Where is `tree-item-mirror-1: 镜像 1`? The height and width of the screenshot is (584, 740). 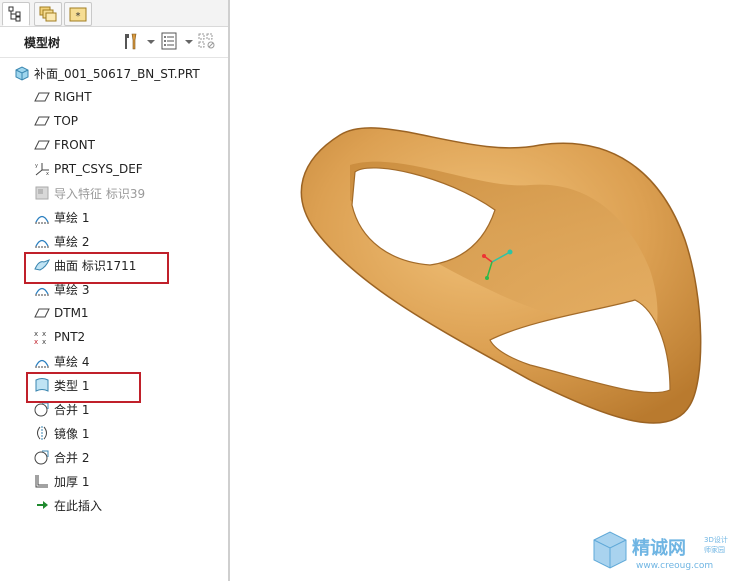 tree-item-mirror-1: 镜像 1 is located at coordinates (61, 433).